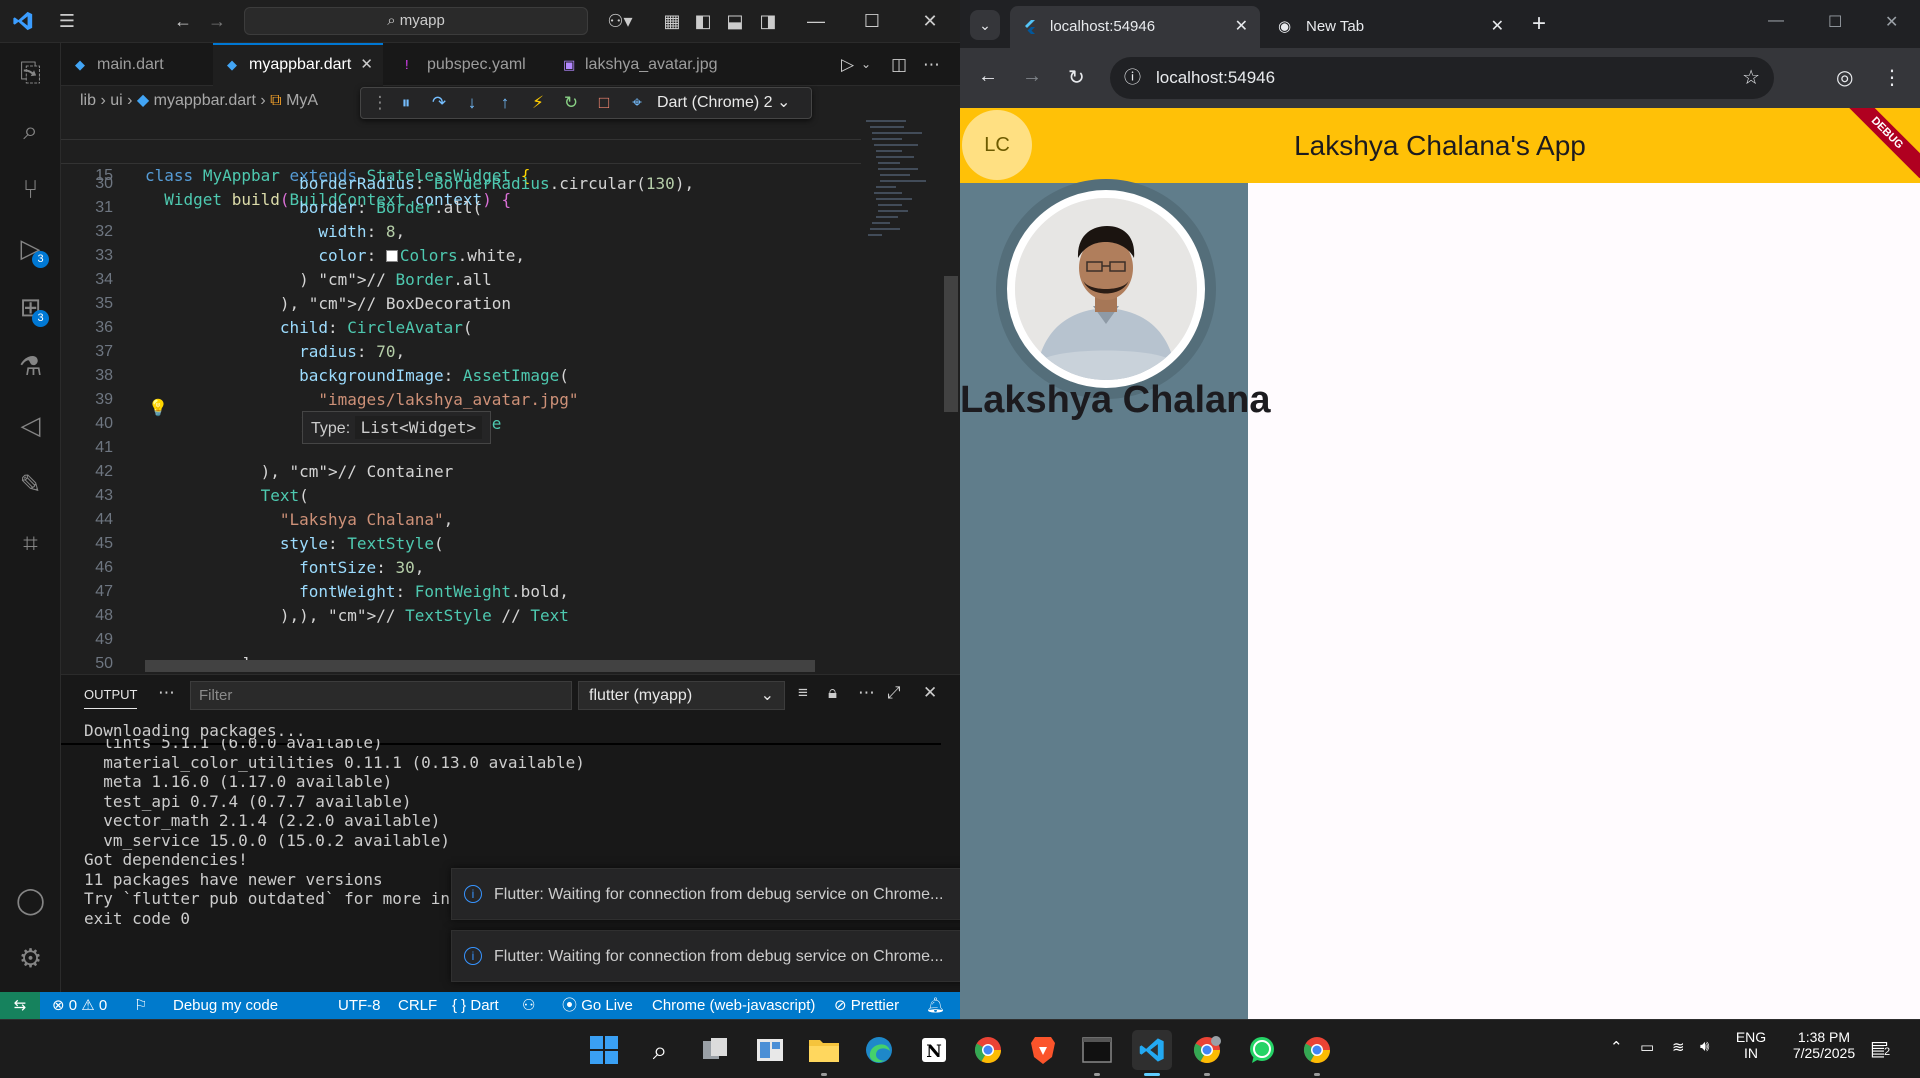  Describe the element at coordinates (298, 64) in the screenshot. I see `tab-myappbar-dart: ◆ myappbar.dart ✕` at that location.